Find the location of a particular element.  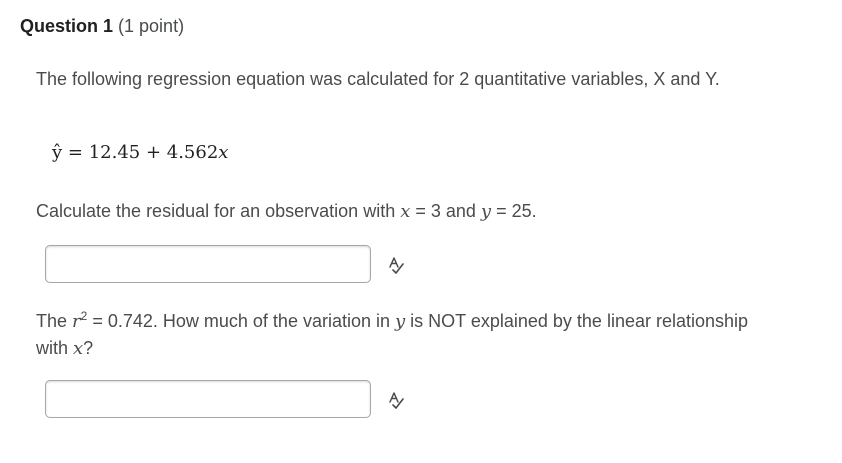

unexplained-variation-answer-input is located at coordinates (208, 399).